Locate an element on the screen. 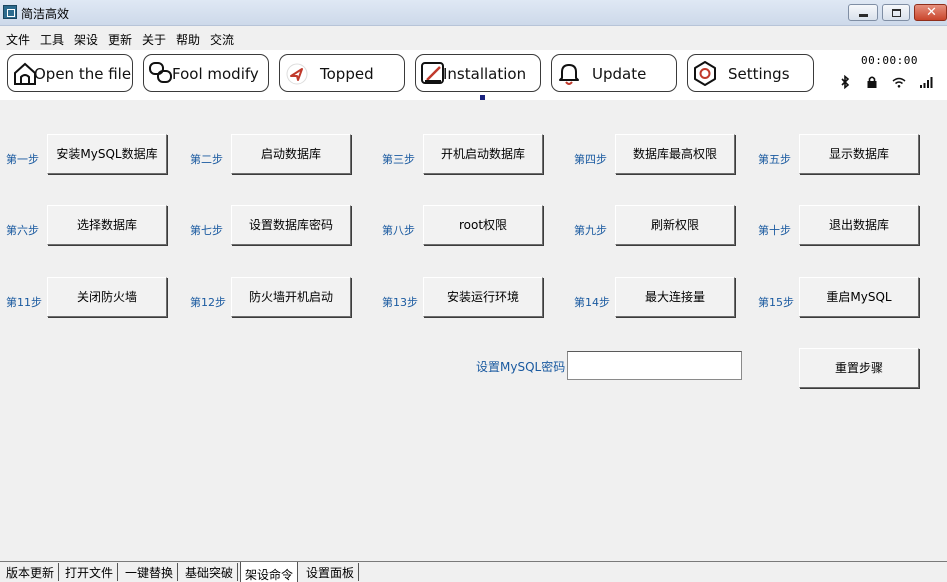 This screenshot has height=582, width=947. bell-icon is located at coordinates (569, 74).